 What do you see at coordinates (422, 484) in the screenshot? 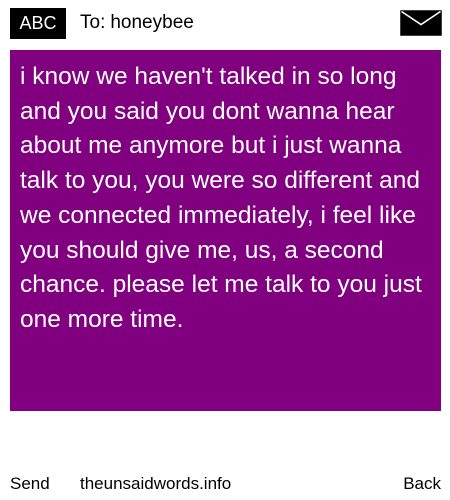
I see `back-button: Back` at bounding box center [422, 484].